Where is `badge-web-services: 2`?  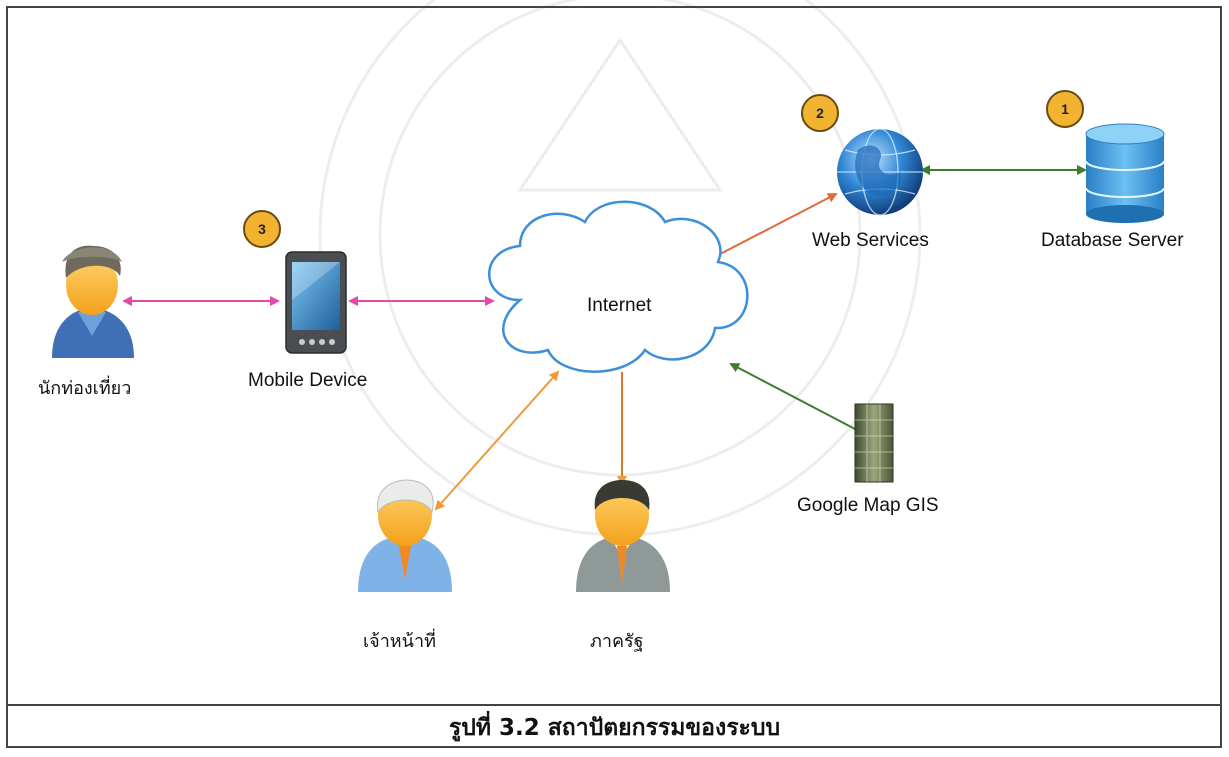
badge-web-services: 2 is located at coordinates (820, 113).